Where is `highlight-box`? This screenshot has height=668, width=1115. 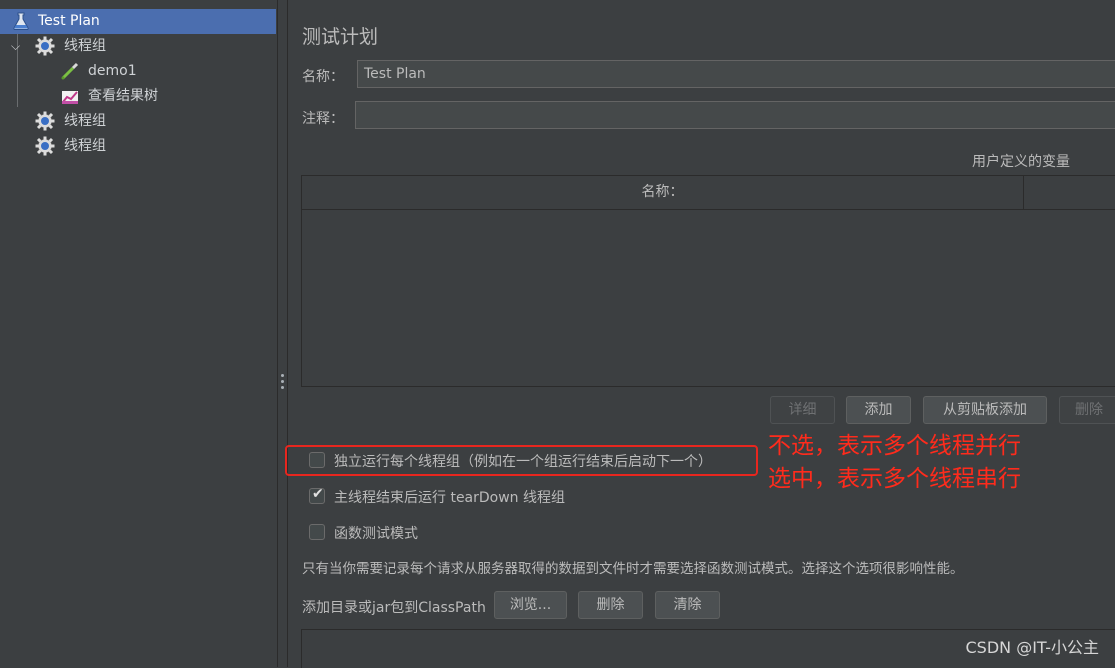
highlight-box is located at coordinates (521, 460).